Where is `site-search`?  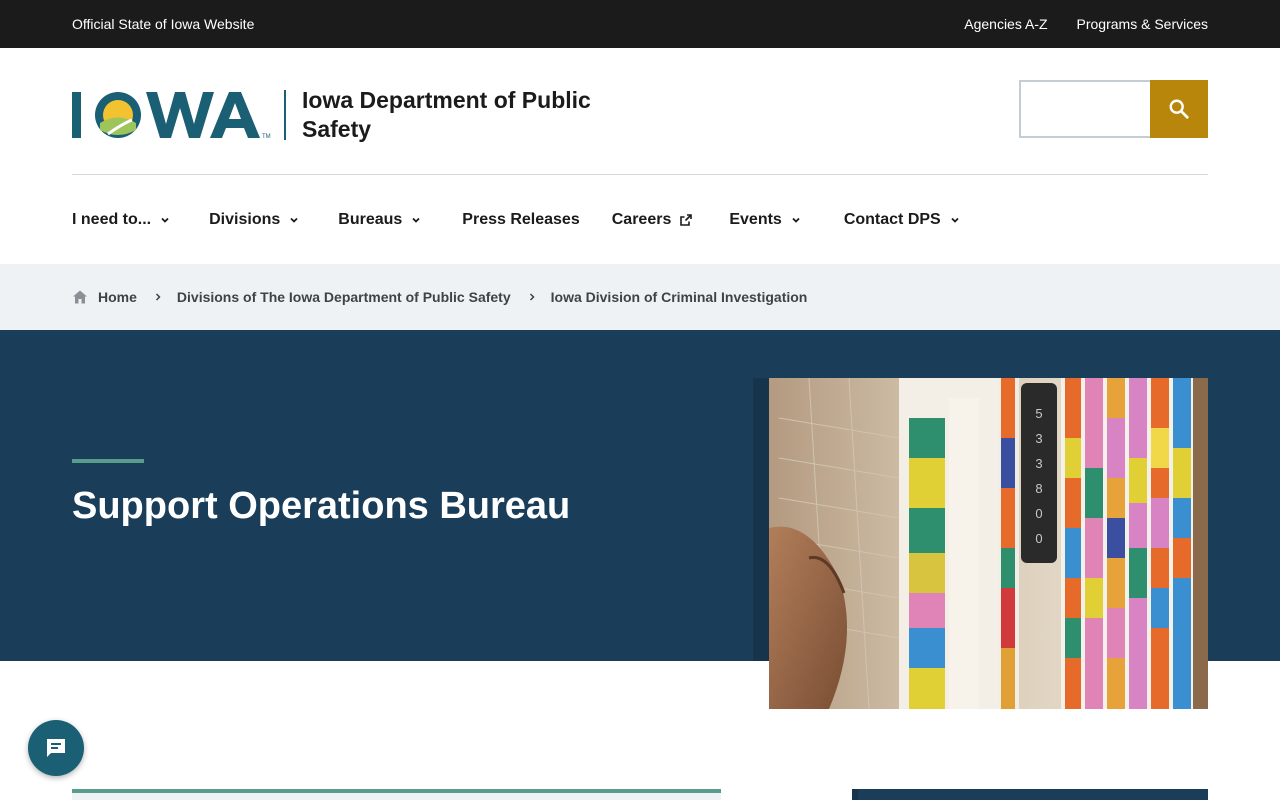 site-search is located at coordinates (1113, 109).